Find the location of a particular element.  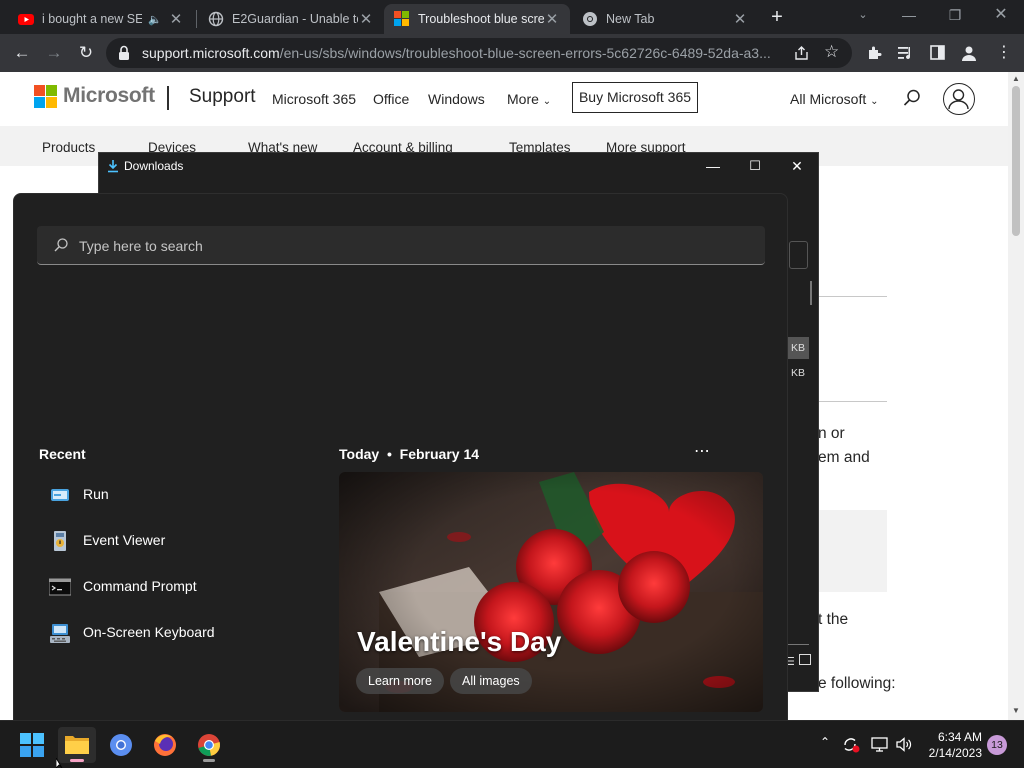

sync-alert-icon is located at coordinates (851, 744).